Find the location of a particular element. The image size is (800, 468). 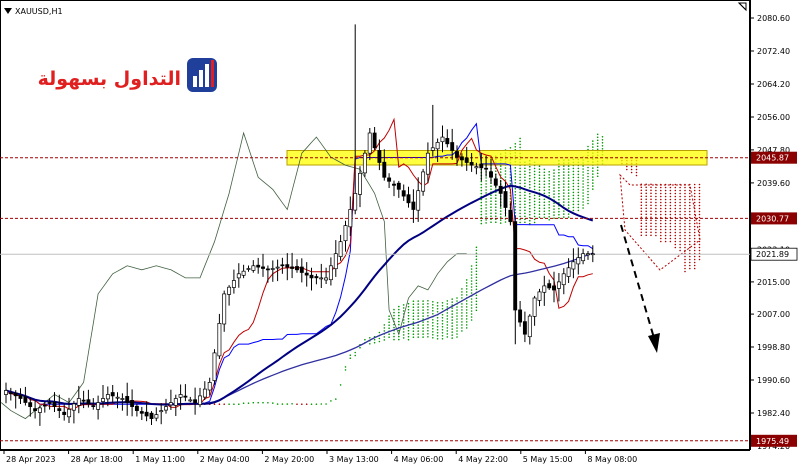

dropdown-triangle-icon is located at coordinates (8, 11).